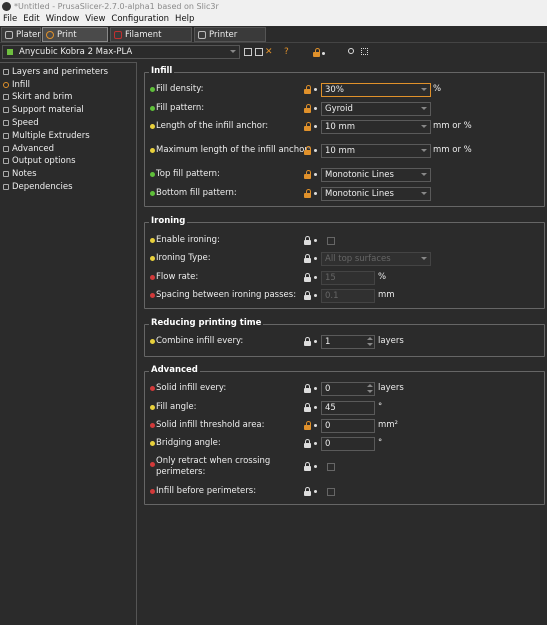 The image size is (547, 625). Describe the element at coordinates (43, 110) in the screenshot. I see `sidebar-item-support: Support material` at that location.